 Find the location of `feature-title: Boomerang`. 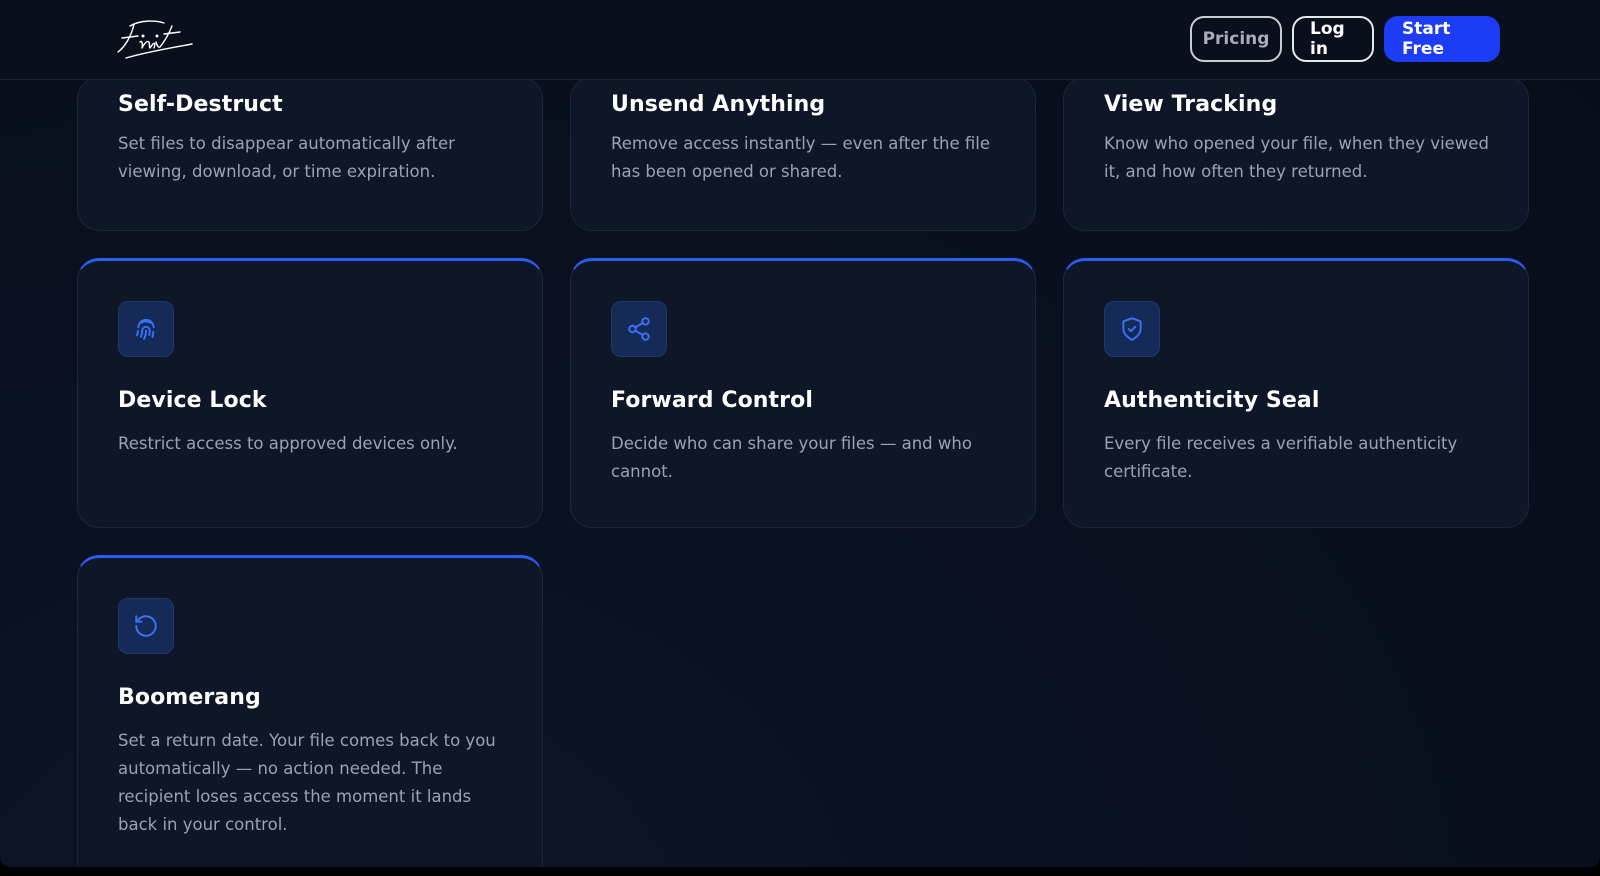

feature-title: Boomerang is located at coordinates (189, 697).